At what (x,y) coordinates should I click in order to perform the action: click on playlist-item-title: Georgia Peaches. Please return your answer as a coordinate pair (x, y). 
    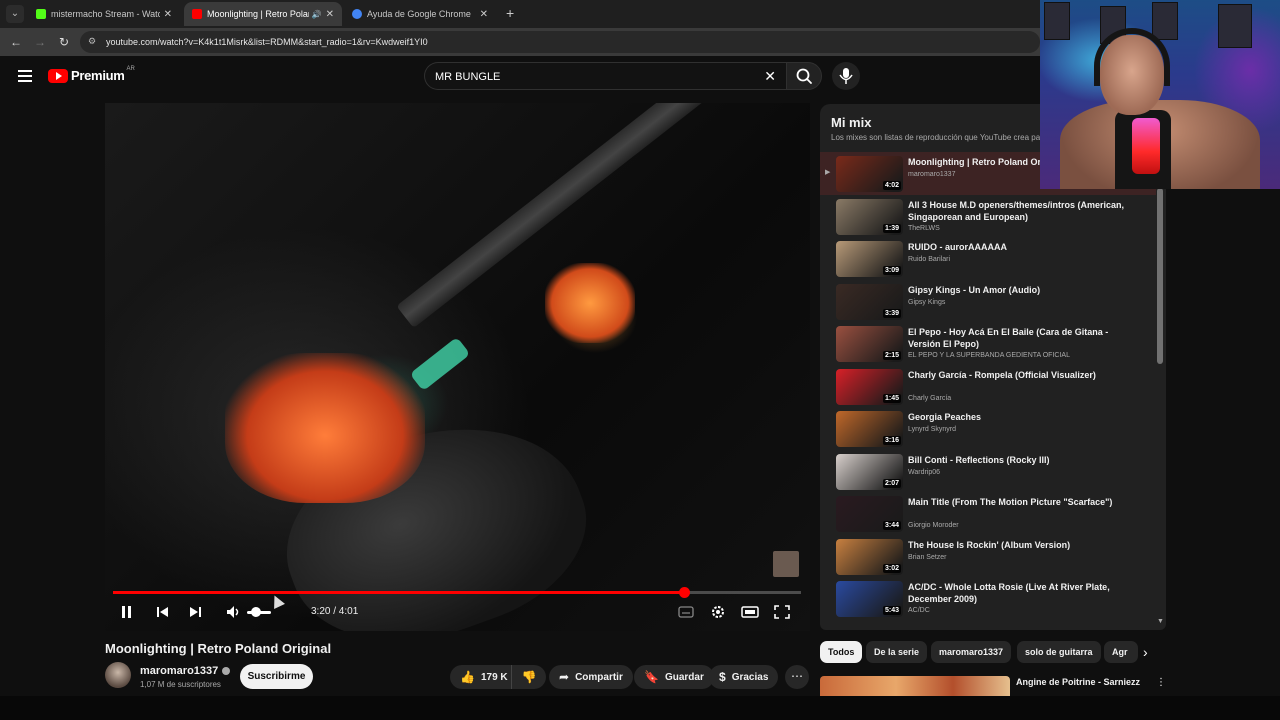
    Looking at the image, I should click on (1018, 417).